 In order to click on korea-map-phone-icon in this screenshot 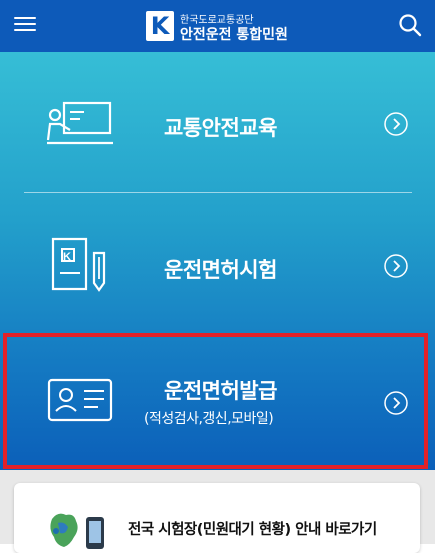, I will do `click(77, 531)`.